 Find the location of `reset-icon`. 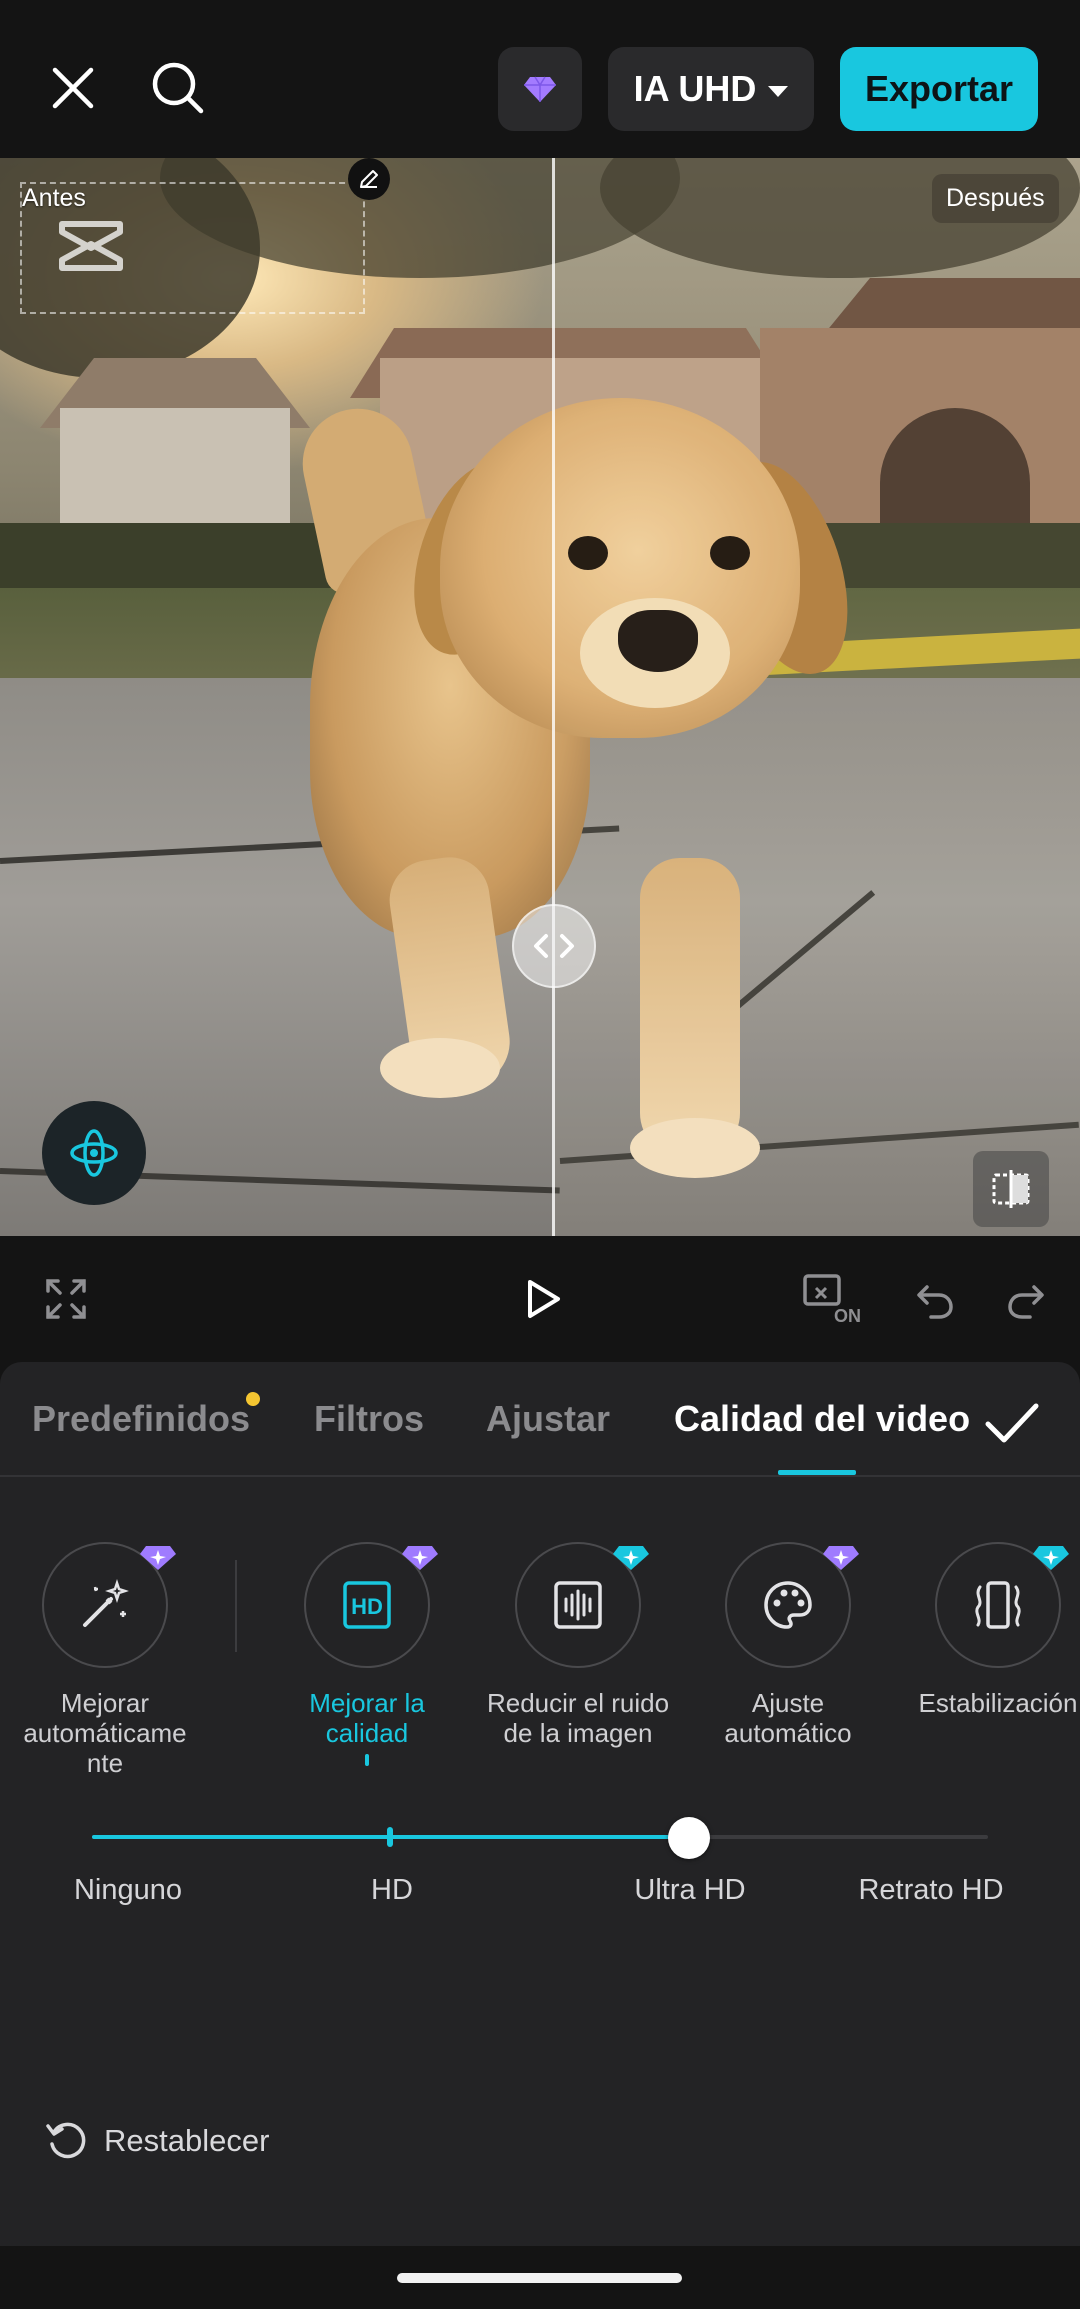

reset-icon is located at coordinates (66, 2140).